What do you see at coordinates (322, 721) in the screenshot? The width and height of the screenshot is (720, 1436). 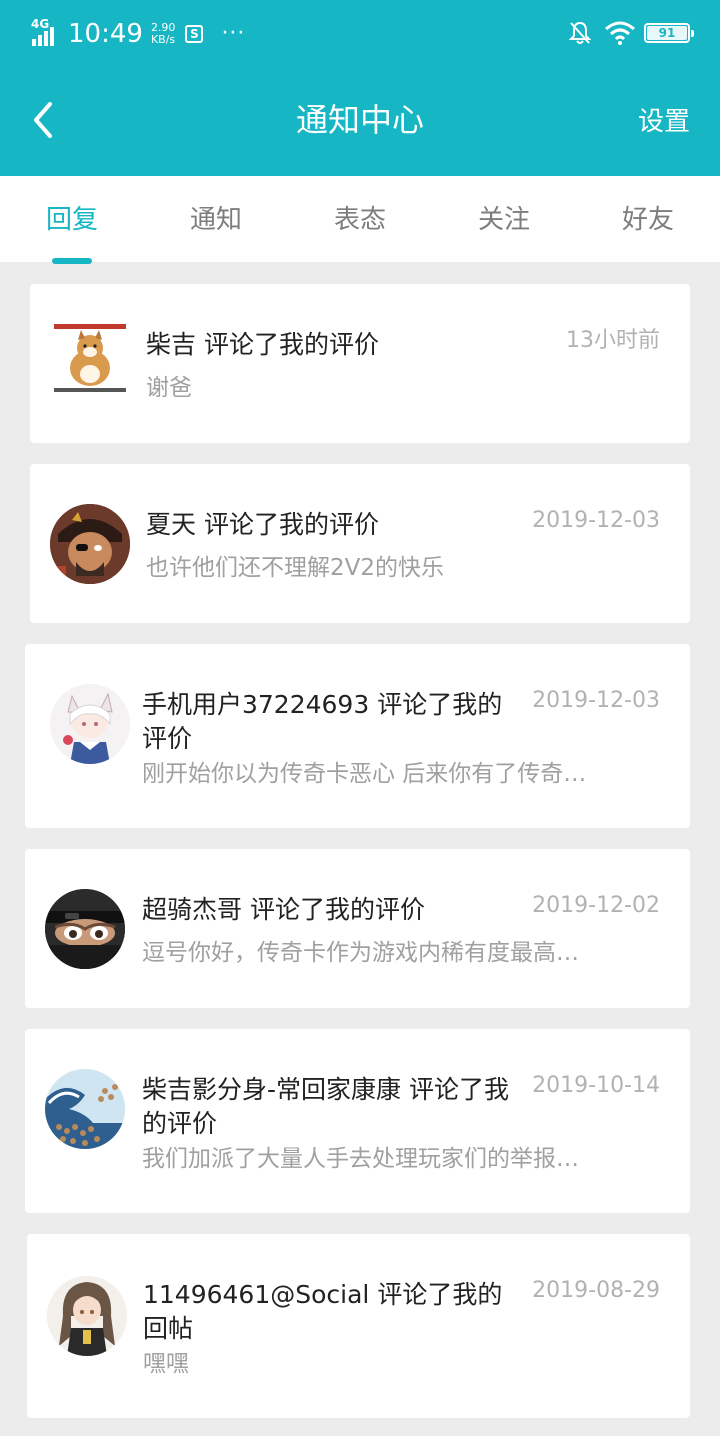 I see `notification-title: 手机用户37224693 评论了我的评价` at bounding box center [322, 721].